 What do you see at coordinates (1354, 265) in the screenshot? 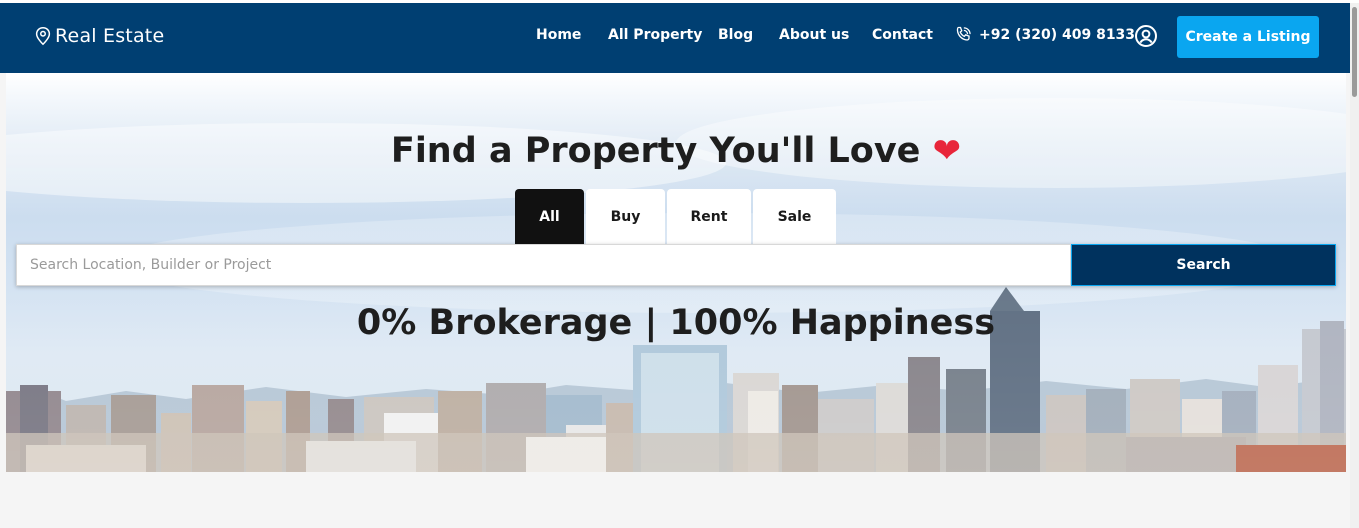
I see `page-scrollbar` at bounding box center [1354, 265].